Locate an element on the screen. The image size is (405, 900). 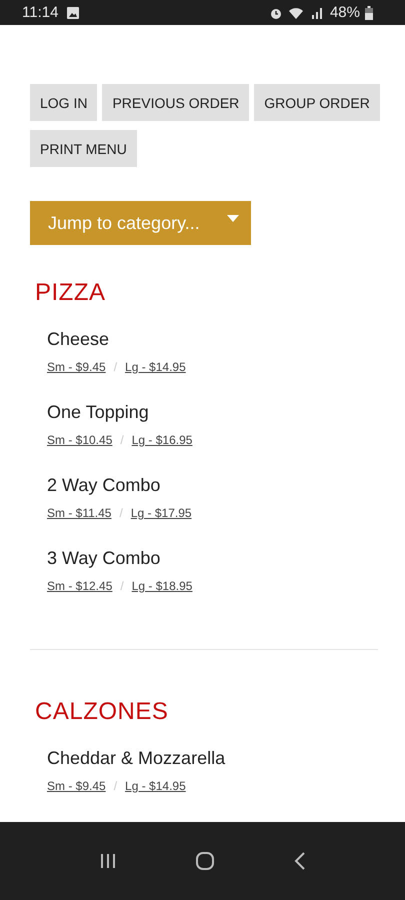
menu-button: LOG IN is located at coordinates (64, 102).